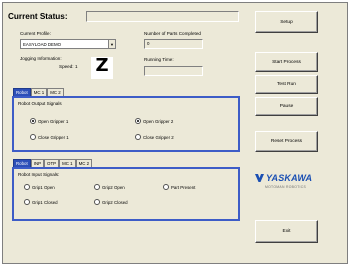 This screenshot has width=352, height=268. I want to click on radio-label: Grip2 Closed, so click(115, 202).